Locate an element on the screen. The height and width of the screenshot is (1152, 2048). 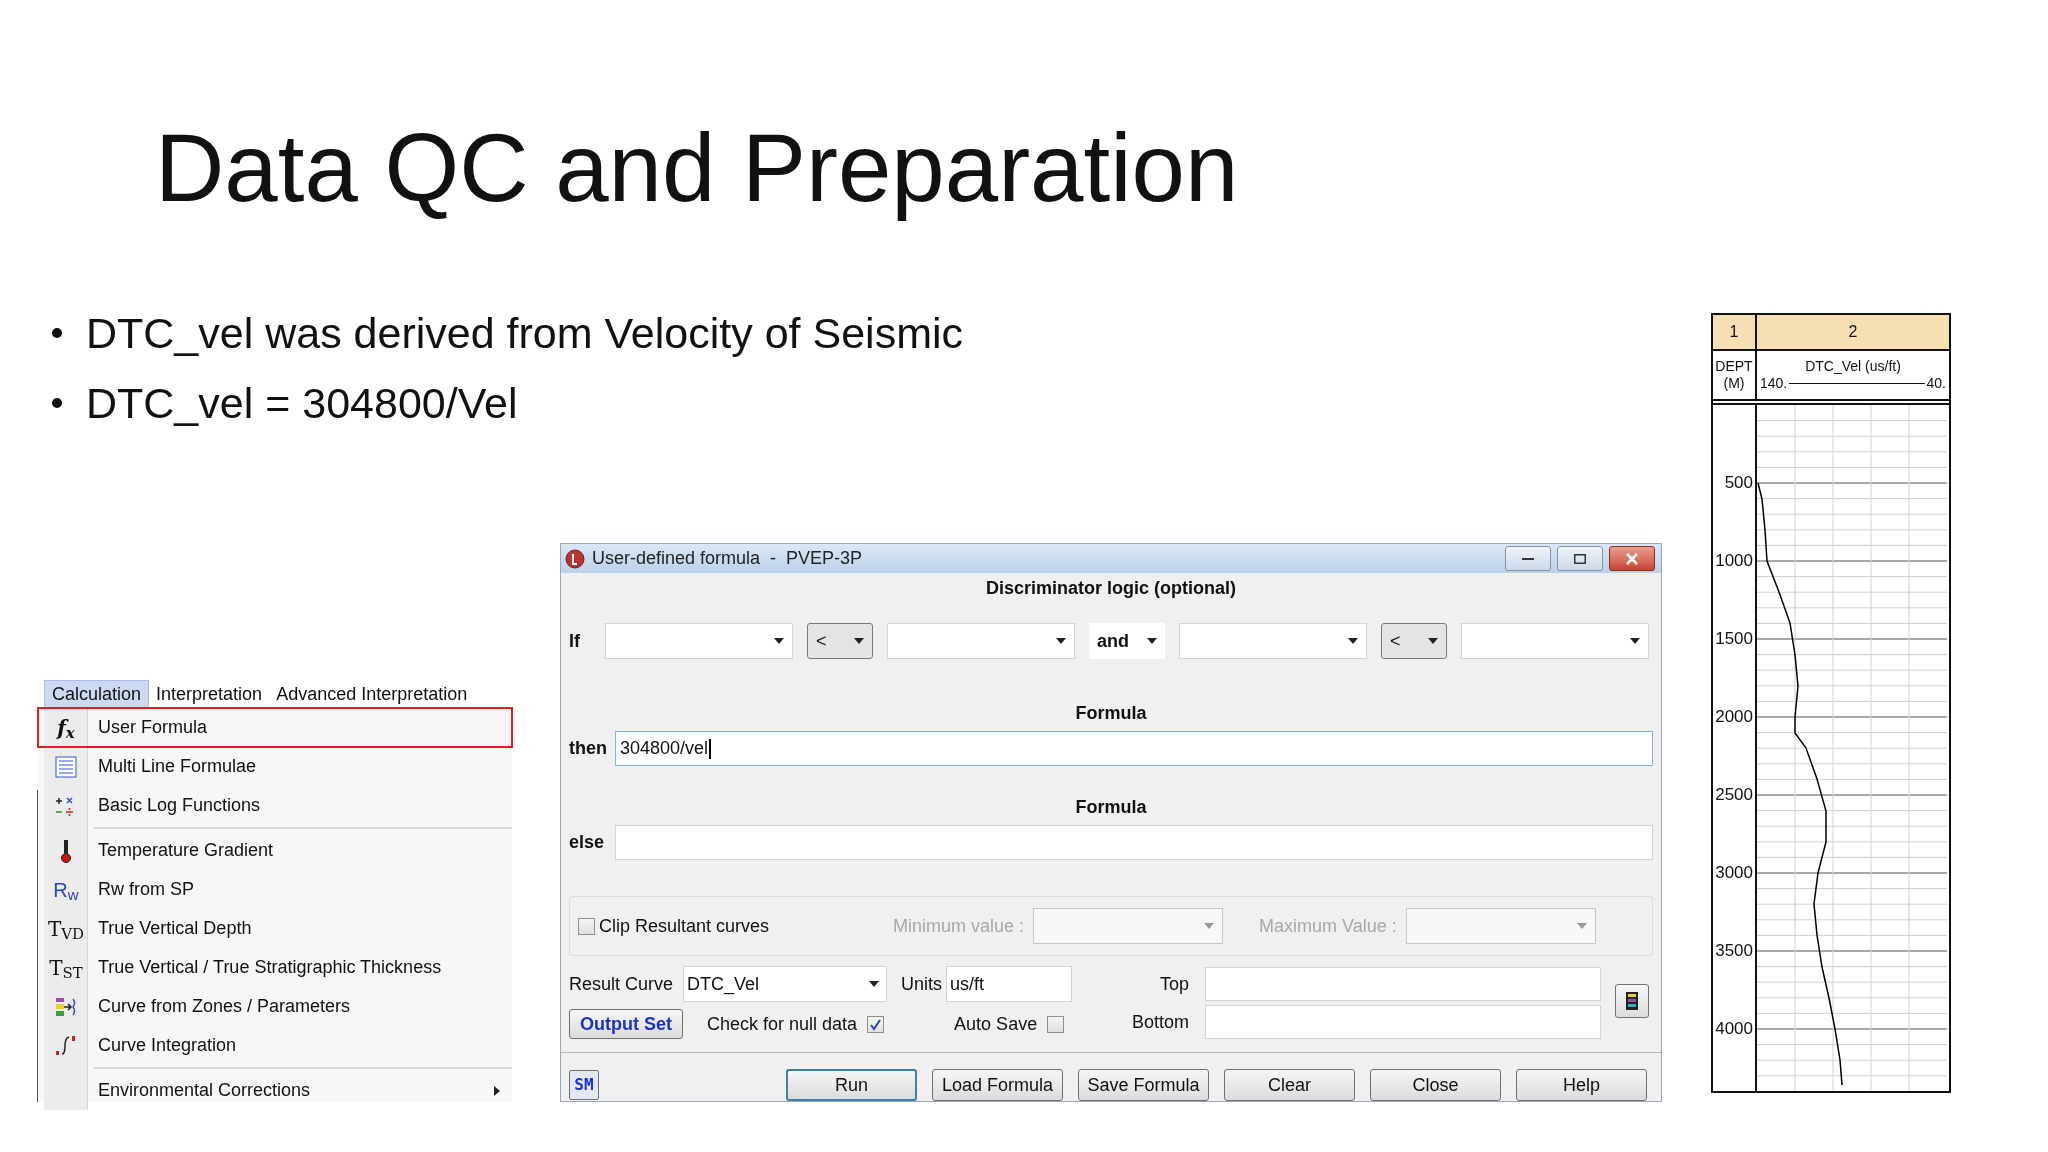
sm-button: SM is located at coordinates (584, 1085).